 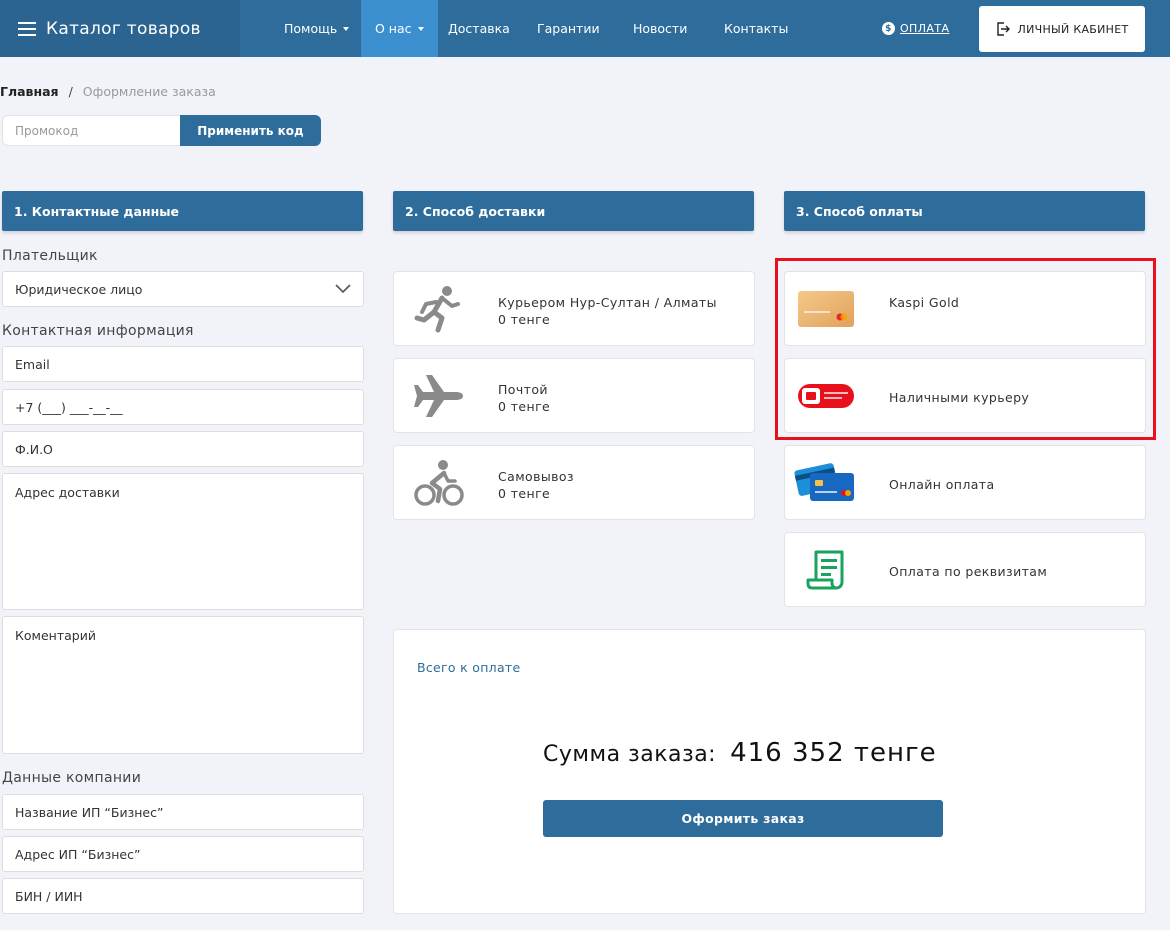 I want to click on payment-options-highlight, so click(x=965, y=349).